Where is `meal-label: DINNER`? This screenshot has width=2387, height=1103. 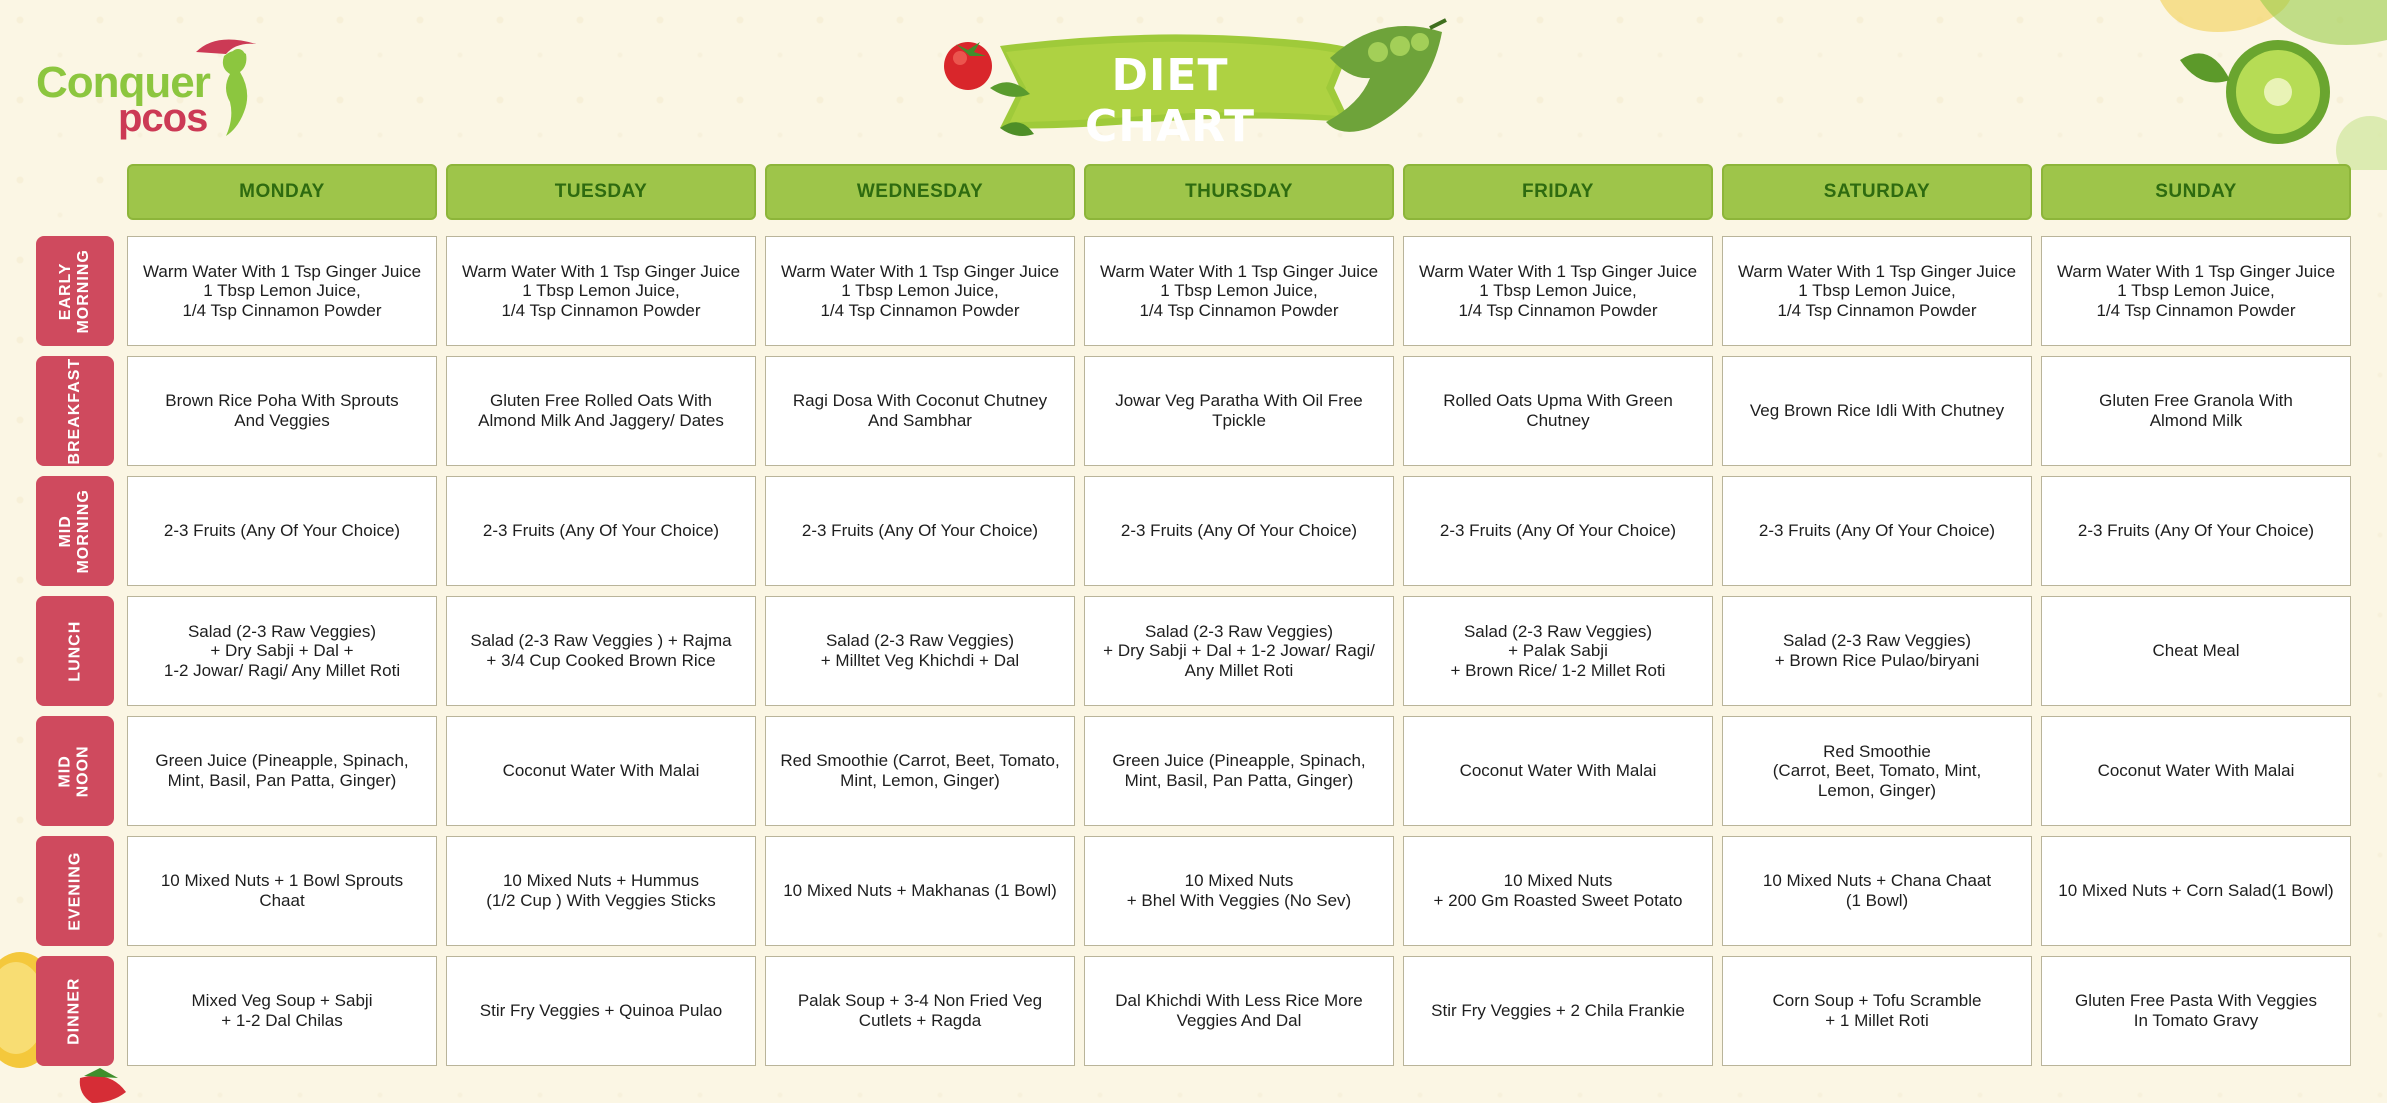 meal-label: DINNER is located at coordinates (75, 1011).